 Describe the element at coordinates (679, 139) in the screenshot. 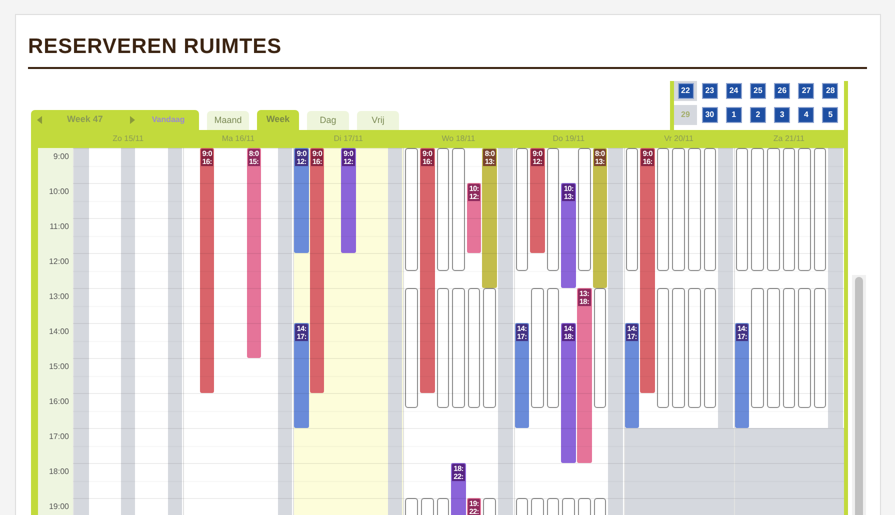

I see `day-header: Vr 20/11` at that location.